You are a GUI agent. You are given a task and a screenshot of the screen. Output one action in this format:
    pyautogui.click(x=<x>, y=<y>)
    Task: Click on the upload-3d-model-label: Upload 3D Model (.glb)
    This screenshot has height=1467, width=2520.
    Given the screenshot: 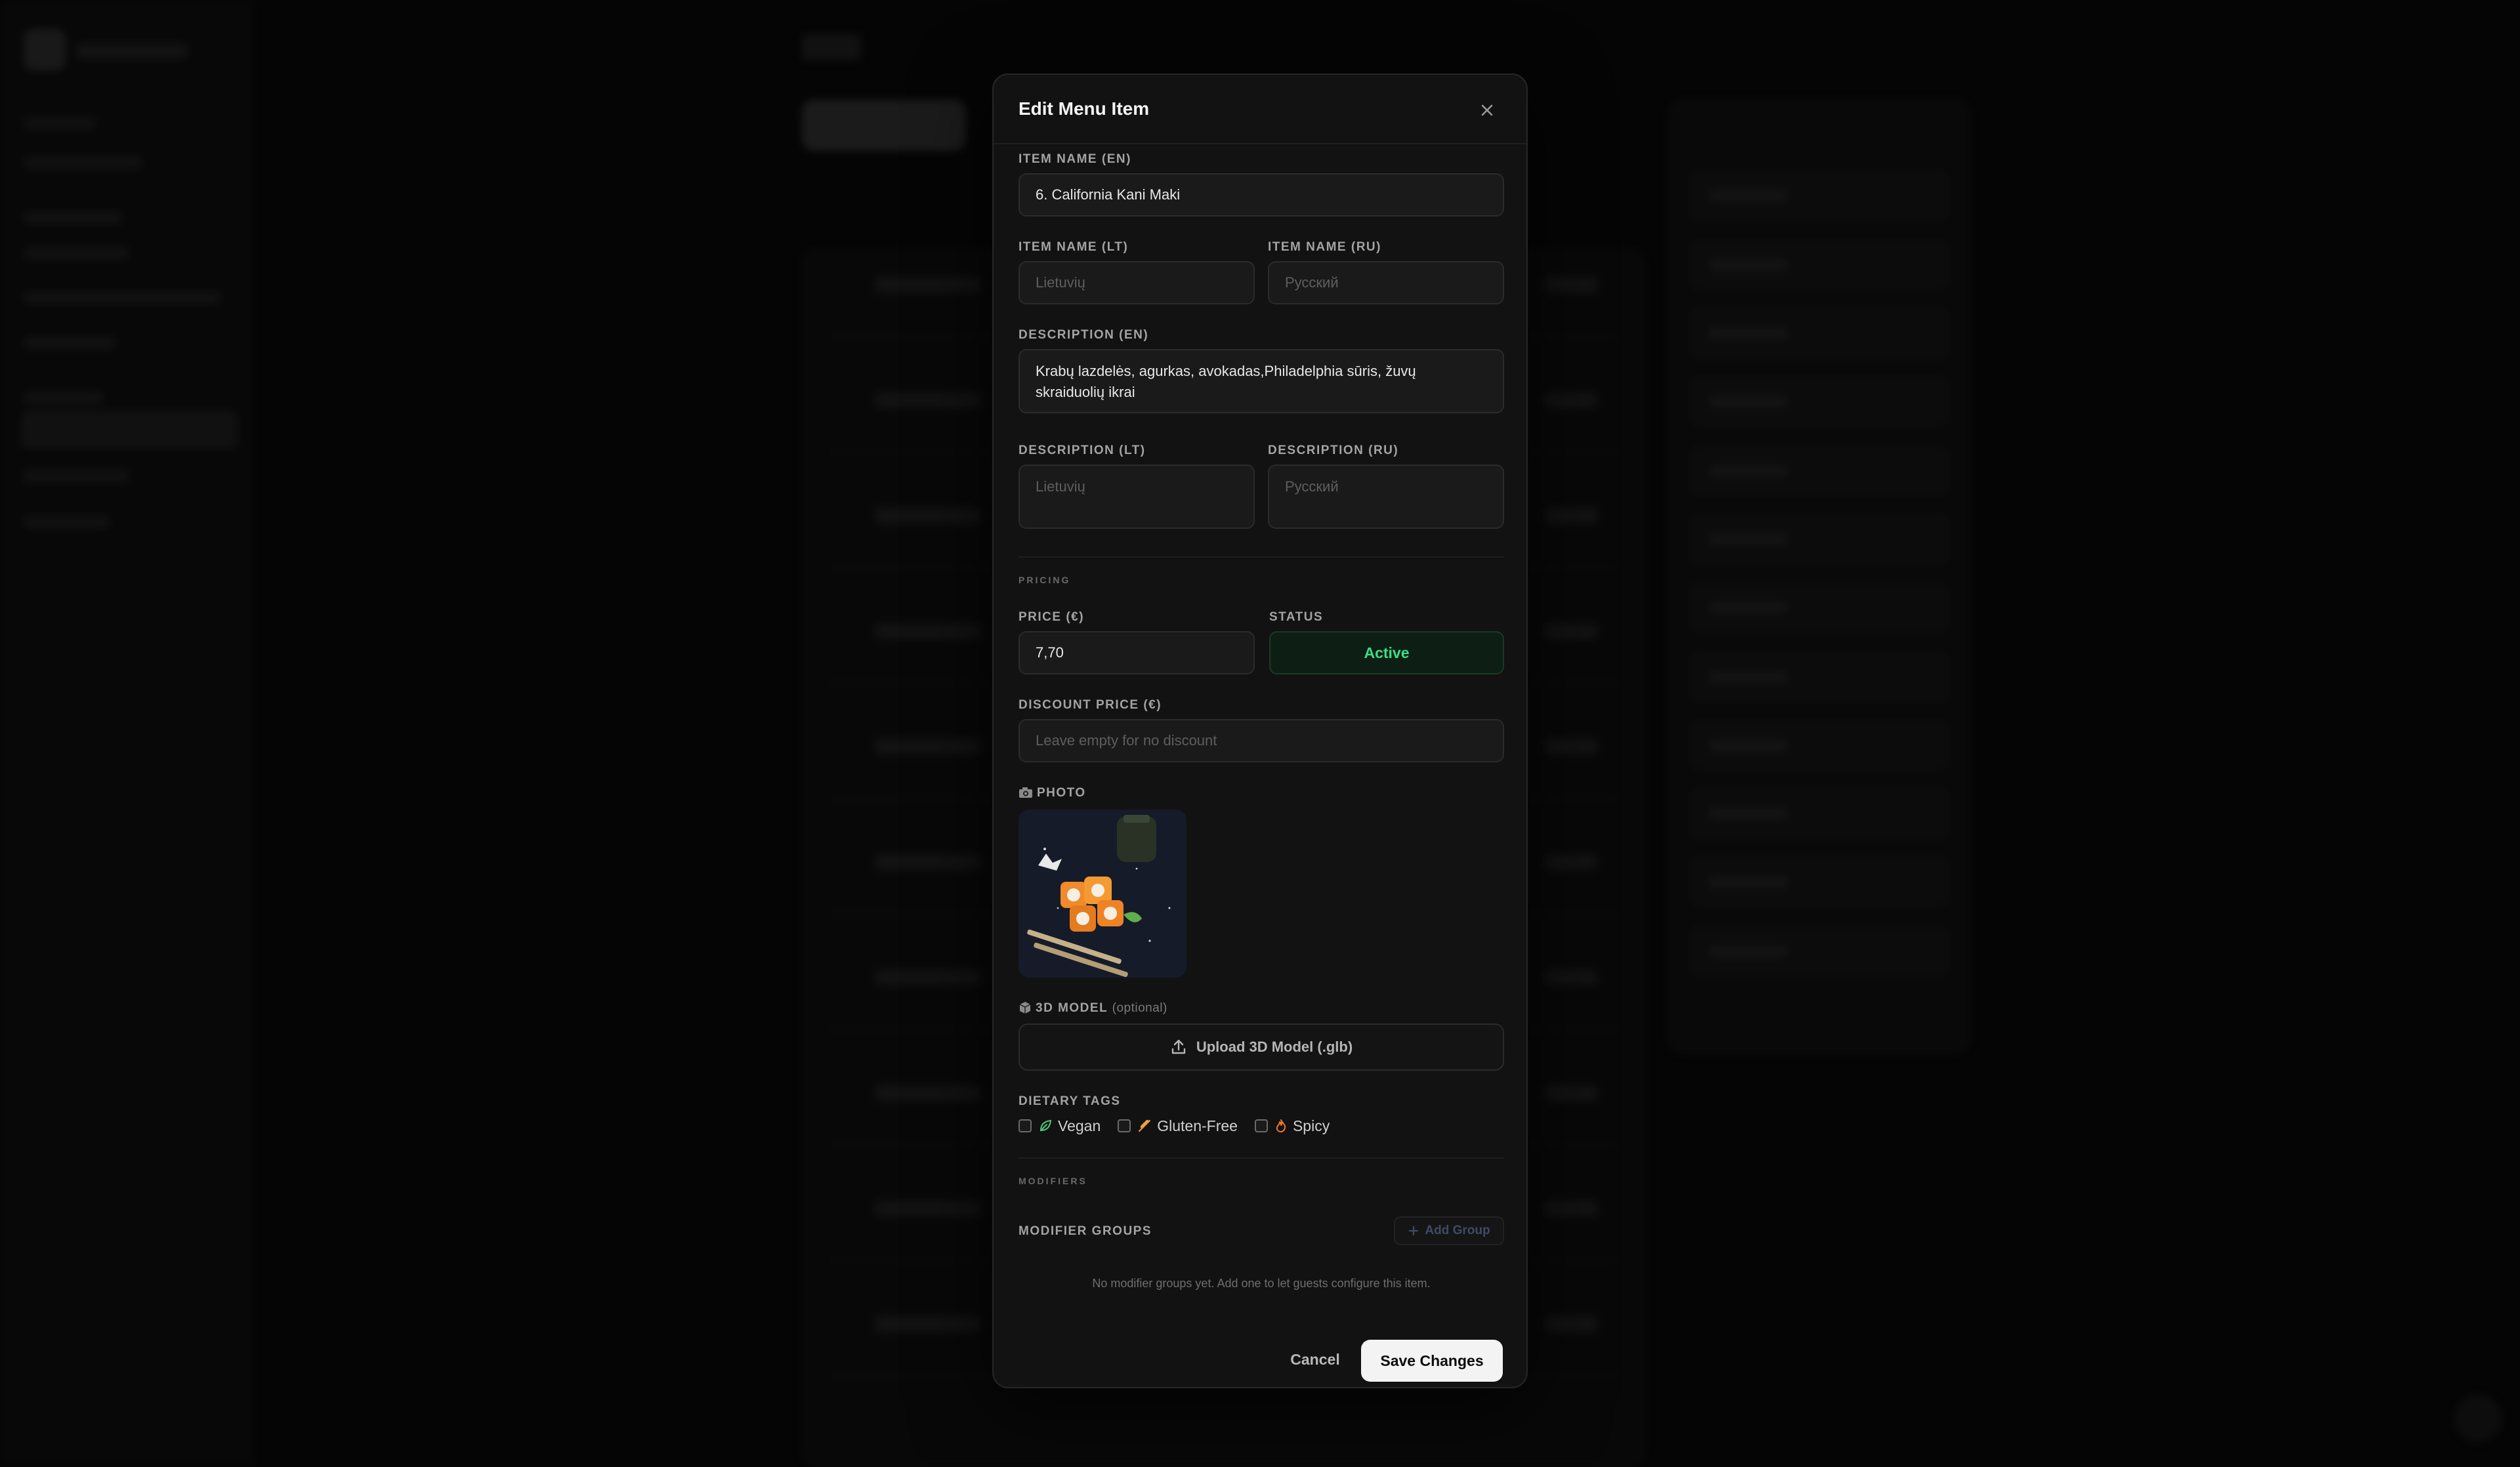 What is the action you would take?
    pyautogui.click(x=1274, y=1047)
    